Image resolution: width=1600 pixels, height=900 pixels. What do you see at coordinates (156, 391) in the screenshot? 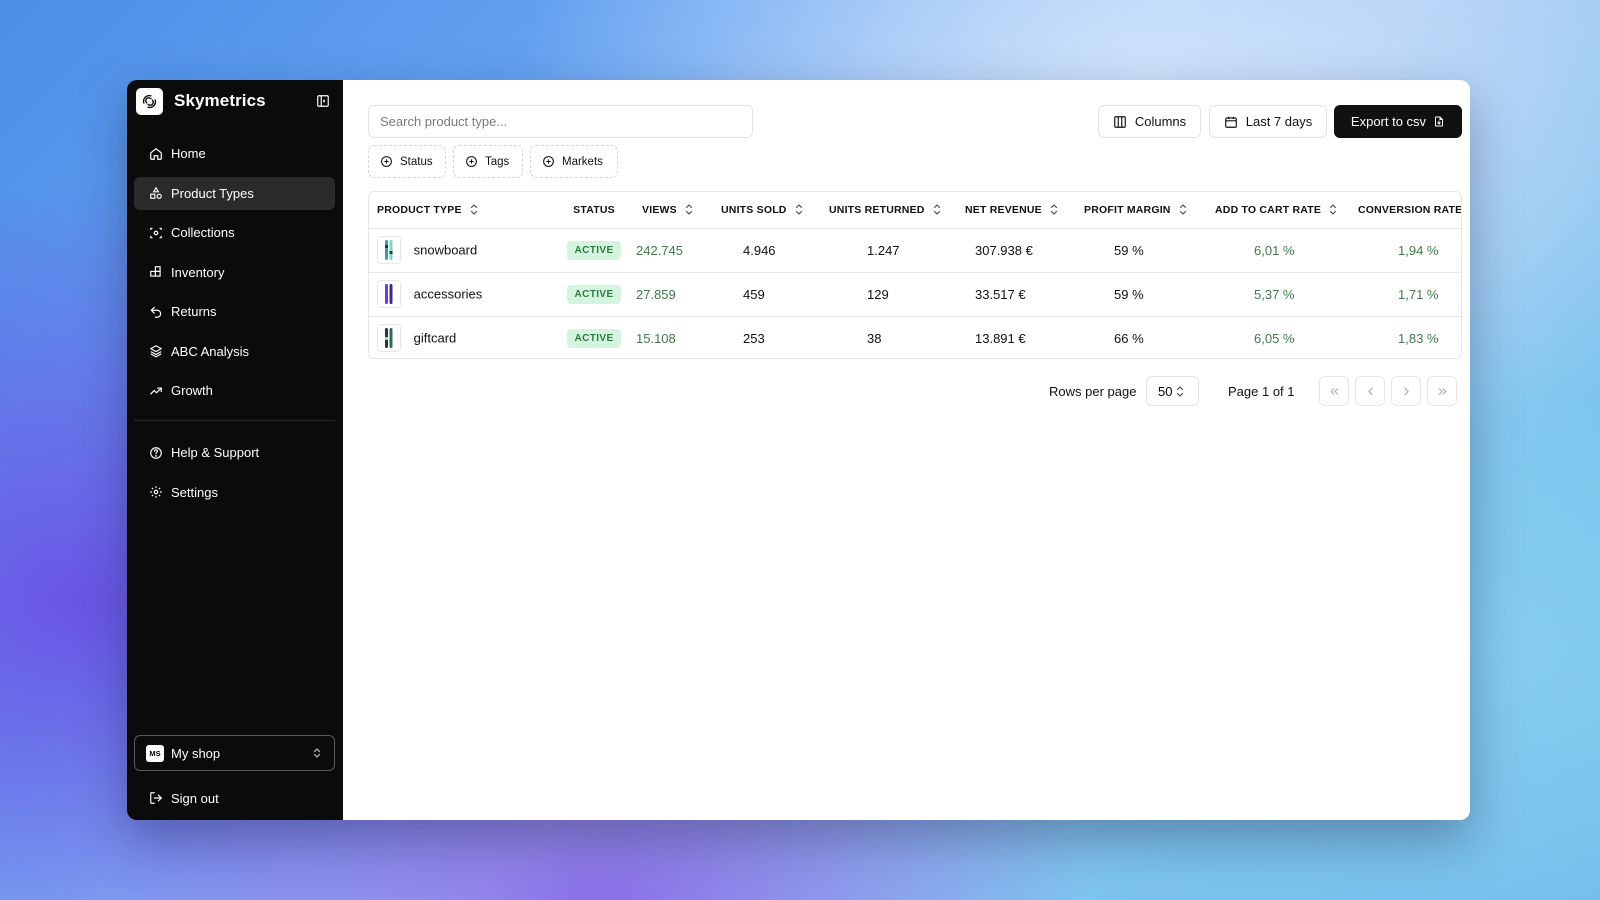
I see `trending-up-icon` at bounding box center [156, 391].